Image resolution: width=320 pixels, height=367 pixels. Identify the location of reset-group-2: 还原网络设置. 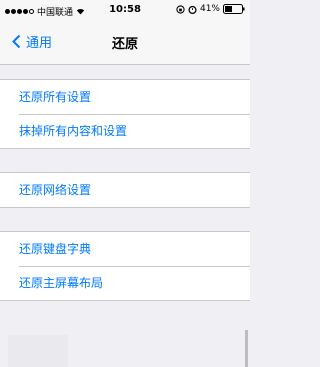
(125, 190).